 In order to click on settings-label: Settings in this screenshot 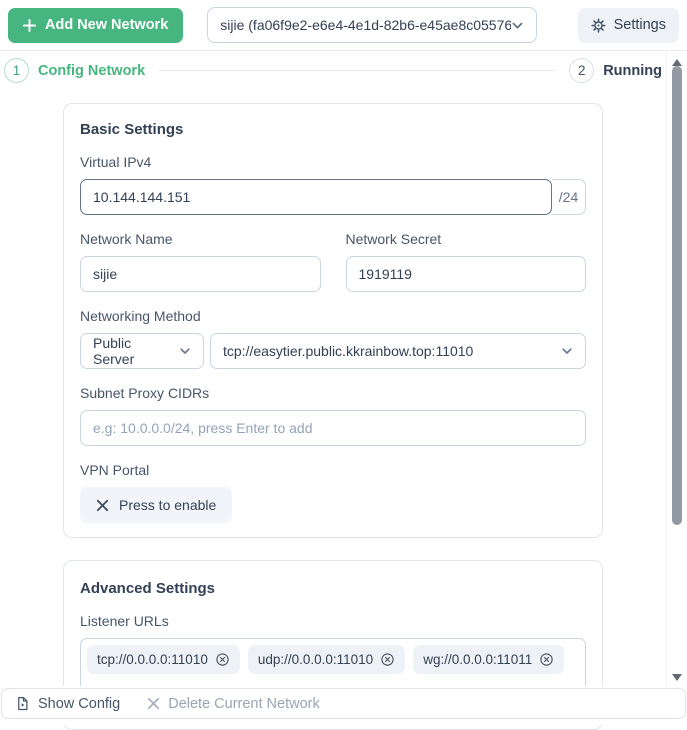, I will do `click(639, 25)`.